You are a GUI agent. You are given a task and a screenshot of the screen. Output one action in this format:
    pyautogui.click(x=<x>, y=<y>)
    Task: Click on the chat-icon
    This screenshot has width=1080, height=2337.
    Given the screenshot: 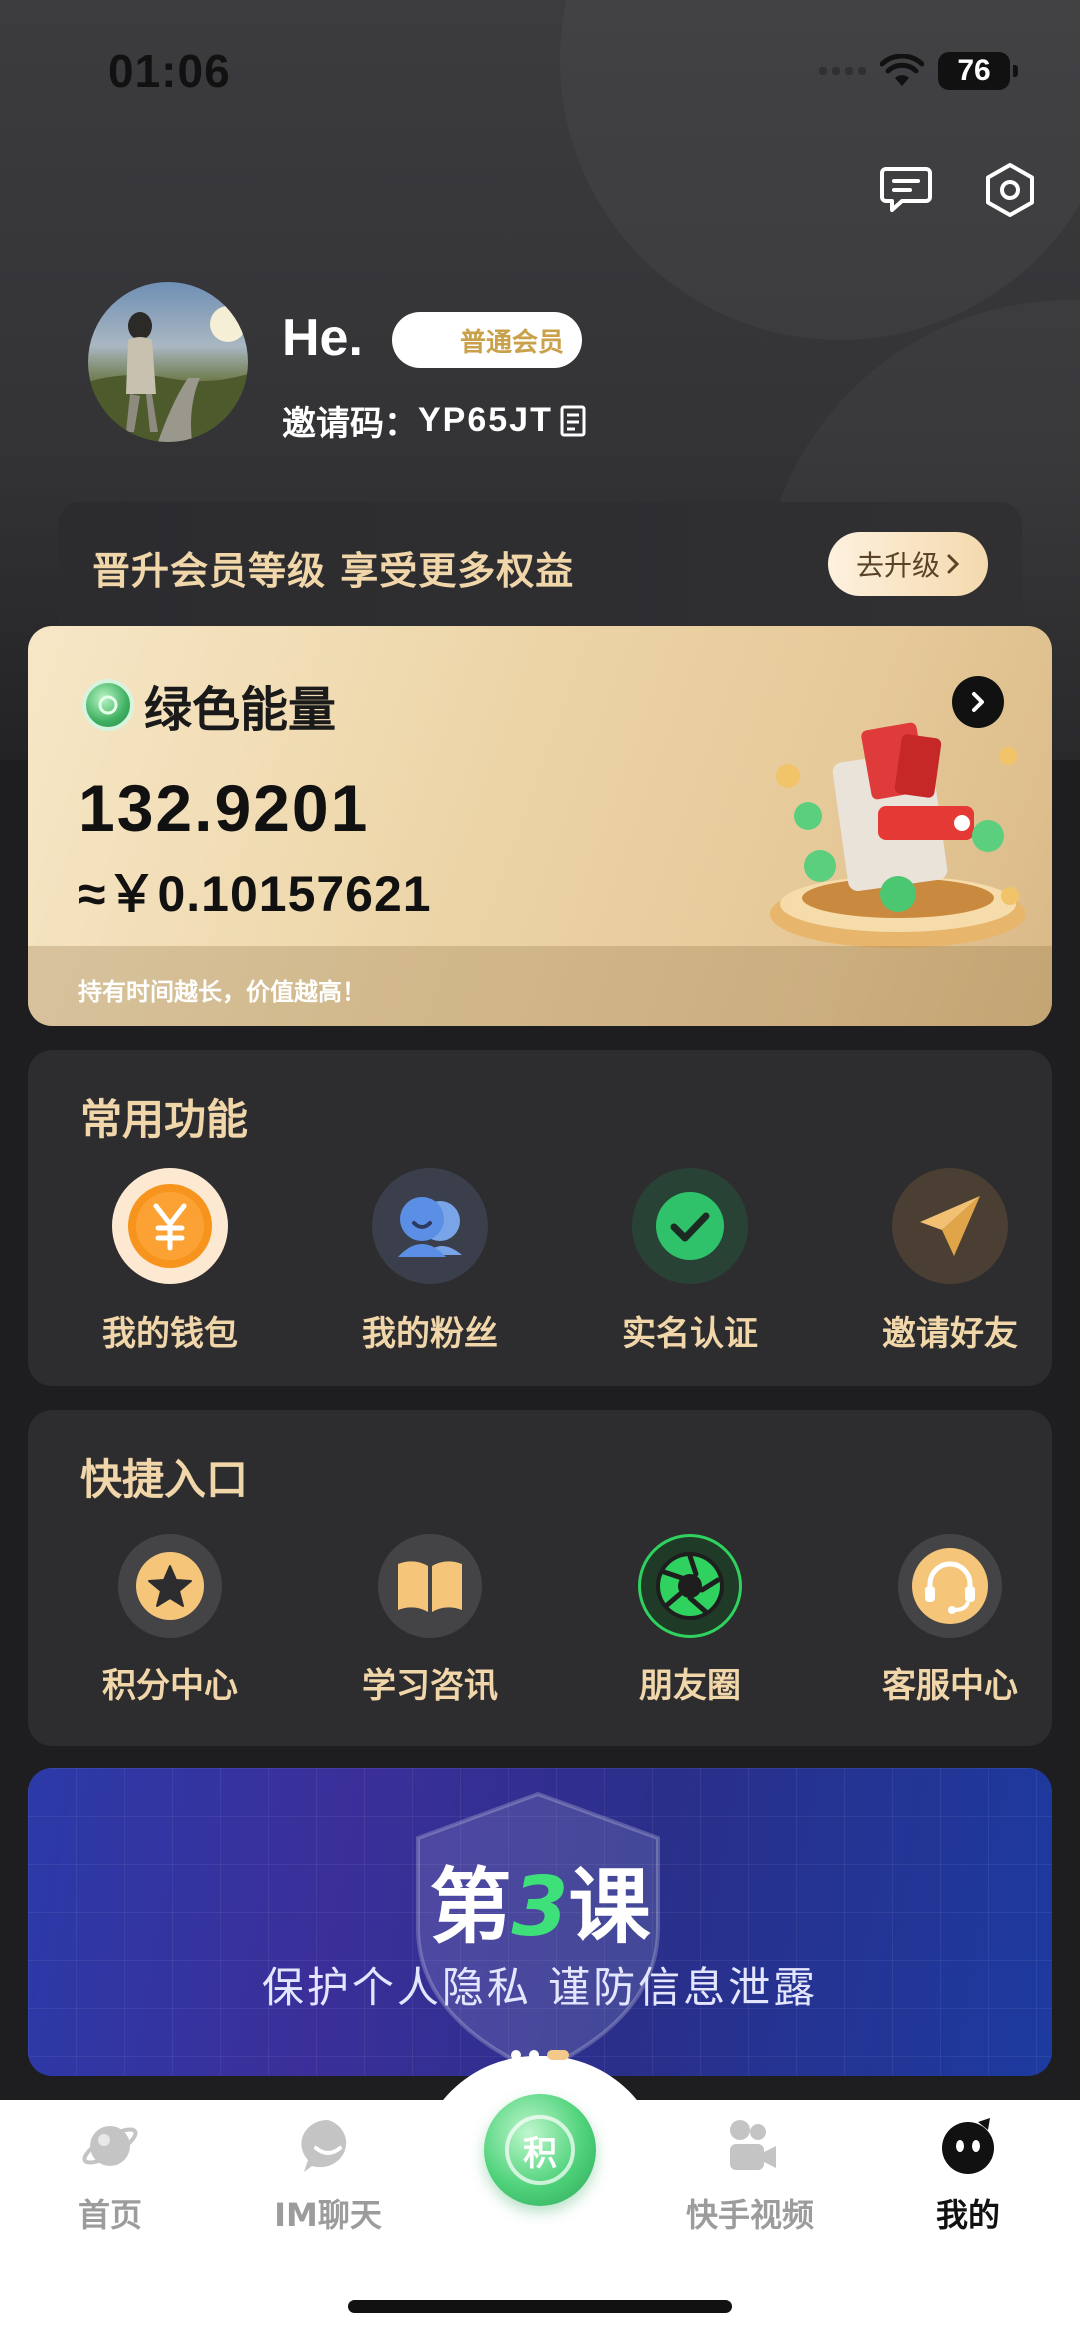 What is the action you would take?
    pyautogui.click(x=328, y=2146)
    